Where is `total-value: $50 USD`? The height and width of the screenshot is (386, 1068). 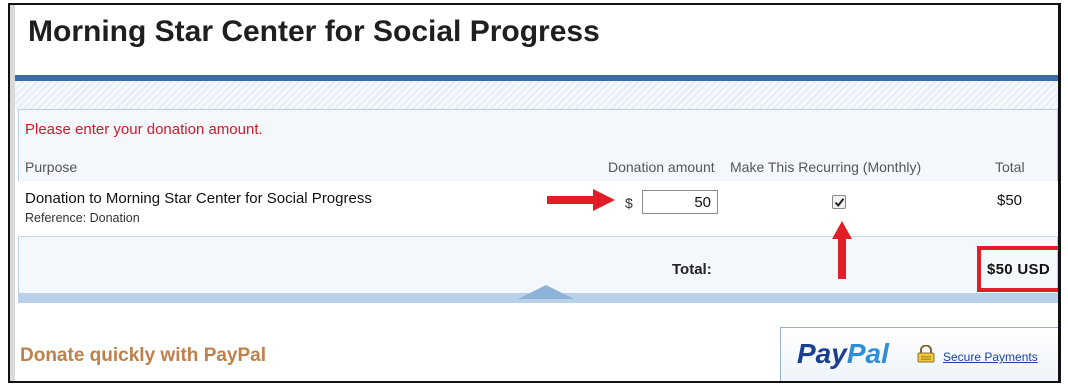
total-value: $50 USD is located at coordinates (1018, 269).